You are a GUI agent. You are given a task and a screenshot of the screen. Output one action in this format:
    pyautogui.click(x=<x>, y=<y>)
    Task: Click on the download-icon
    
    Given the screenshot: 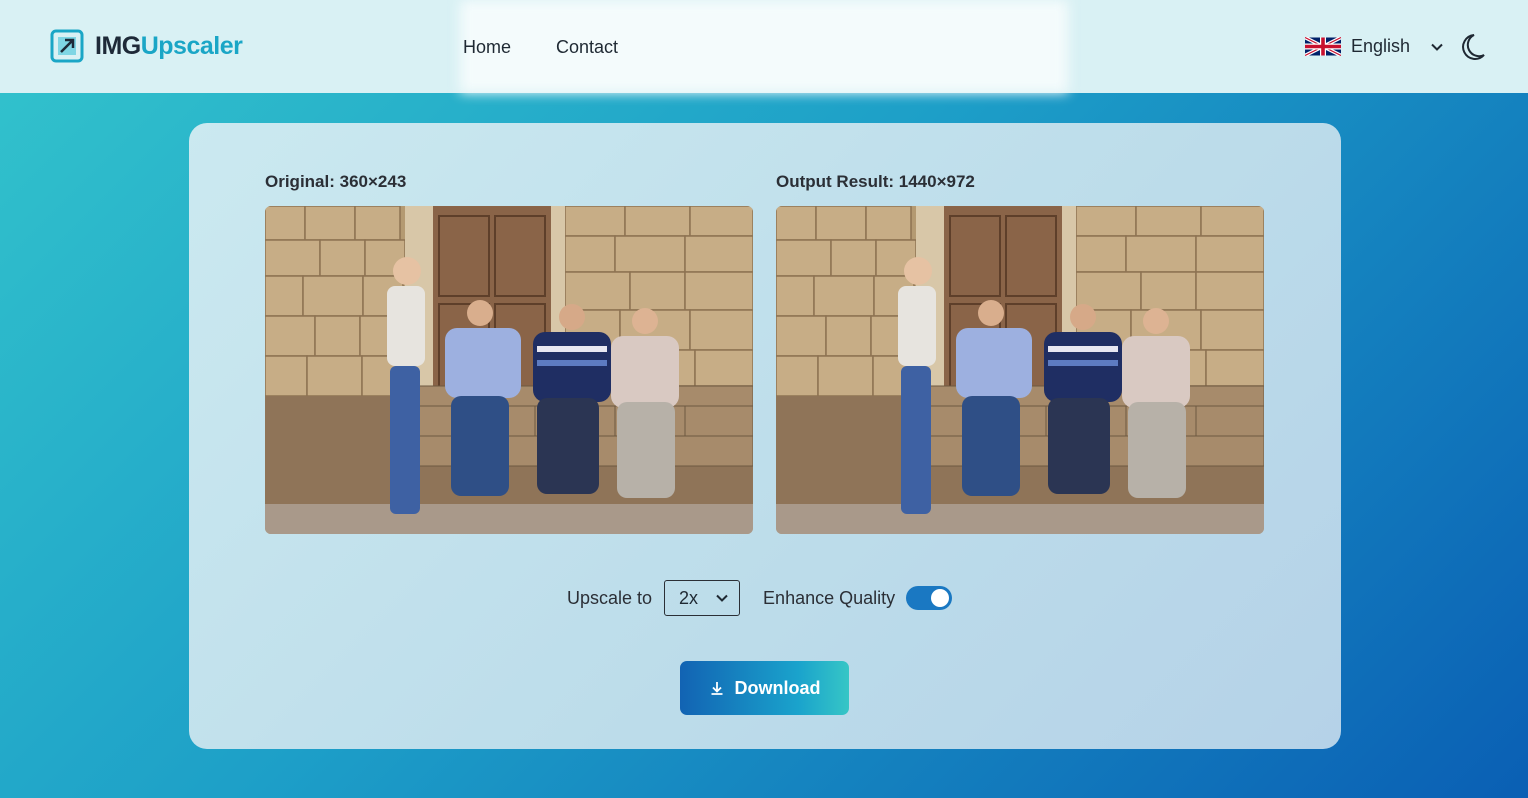 What is the action you would take?
    pyautogui.click(x=716, y=688)
    